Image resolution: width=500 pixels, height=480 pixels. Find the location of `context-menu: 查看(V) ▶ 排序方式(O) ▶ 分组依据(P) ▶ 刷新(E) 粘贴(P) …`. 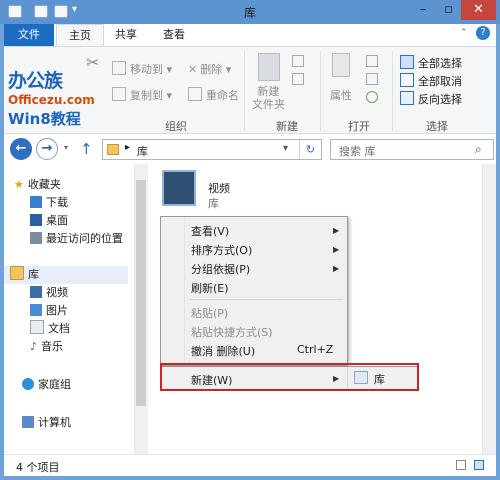

context-menu: 查看(V) ▶ 排序方式(O) ▶ 分组依据(P) ▶ 刷新(E) 粘贴(P) … is located at coordinates (254, 291).